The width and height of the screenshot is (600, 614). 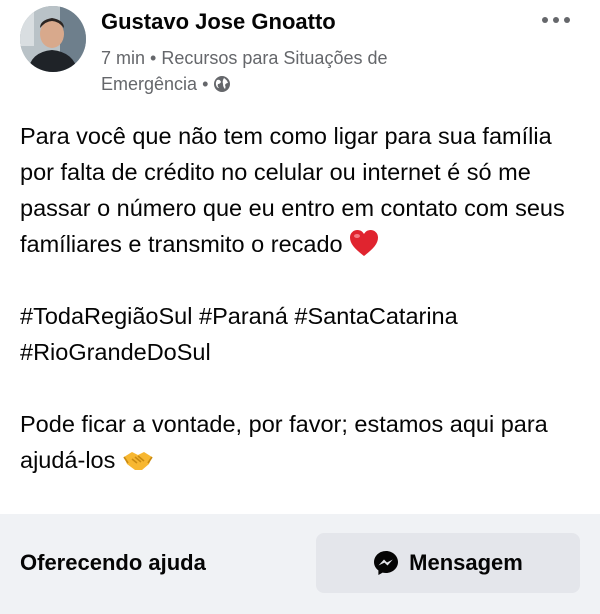 What do you see at coordinates (364, 243) in the screenshot?
I see `heart-icon` at bounding box center [364, 243].